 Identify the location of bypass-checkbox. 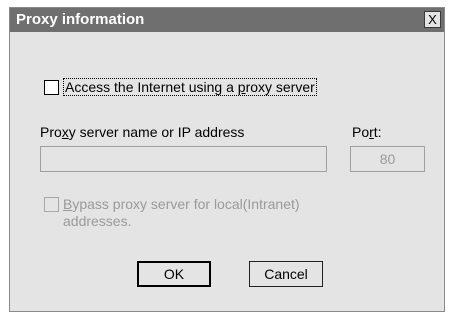
(51, 204).